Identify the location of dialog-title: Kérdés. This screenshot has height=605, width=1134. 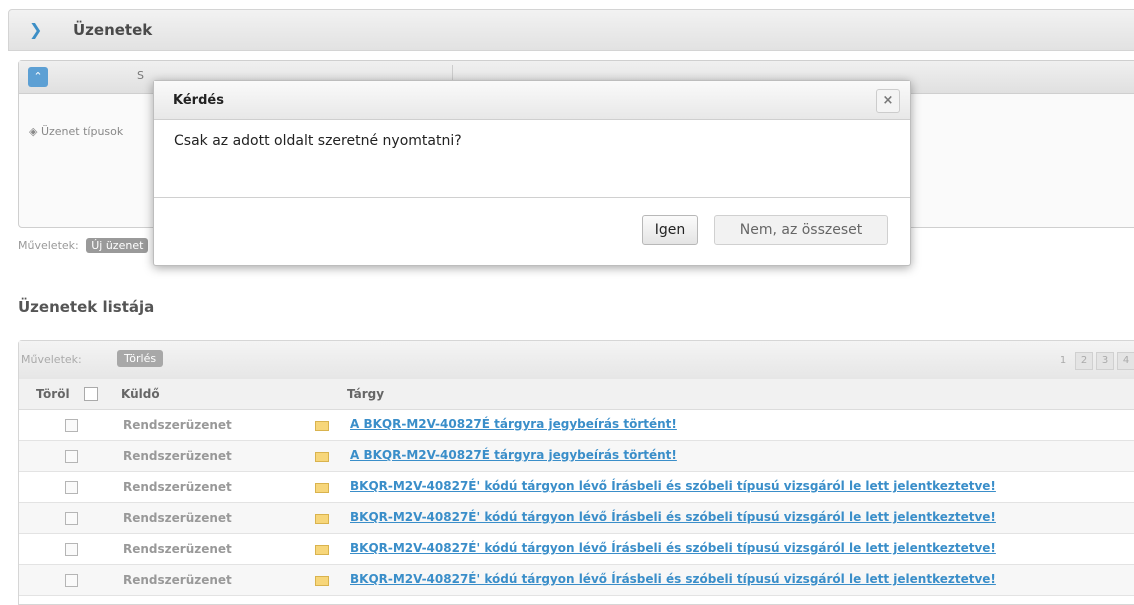
(198, 100).